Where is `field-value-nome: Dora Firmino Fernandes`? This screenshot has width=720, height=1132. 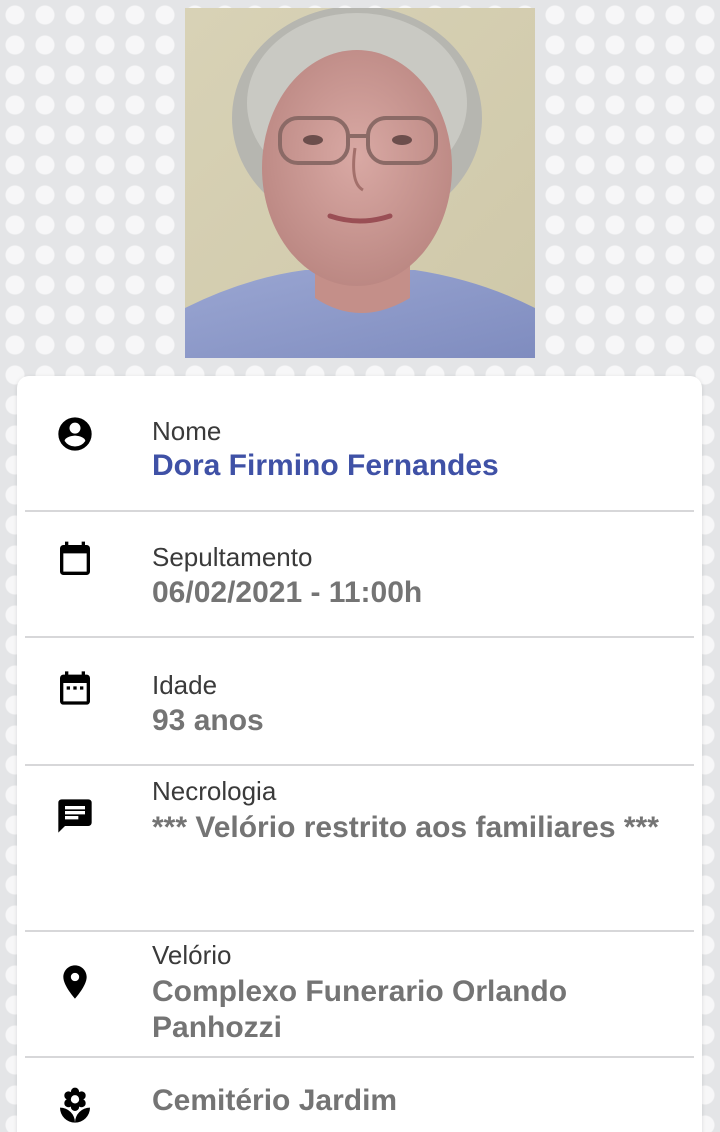 field-value-nome: Dora Firmino Fernandes is located at coordinates (325, 465).